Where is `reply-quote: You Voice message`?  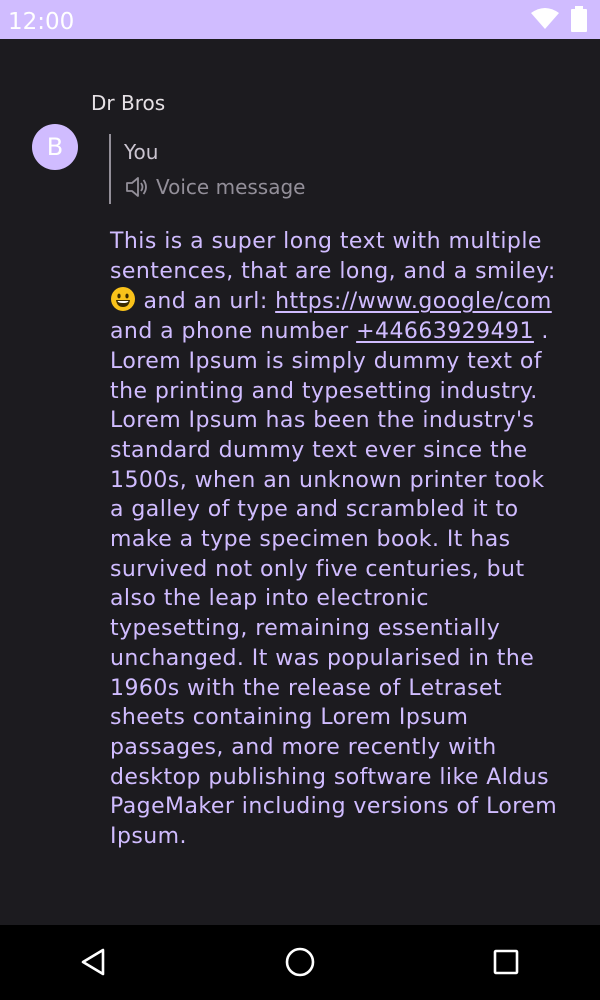
reply-quote: You Voice message is located at coordinates (260, 169).